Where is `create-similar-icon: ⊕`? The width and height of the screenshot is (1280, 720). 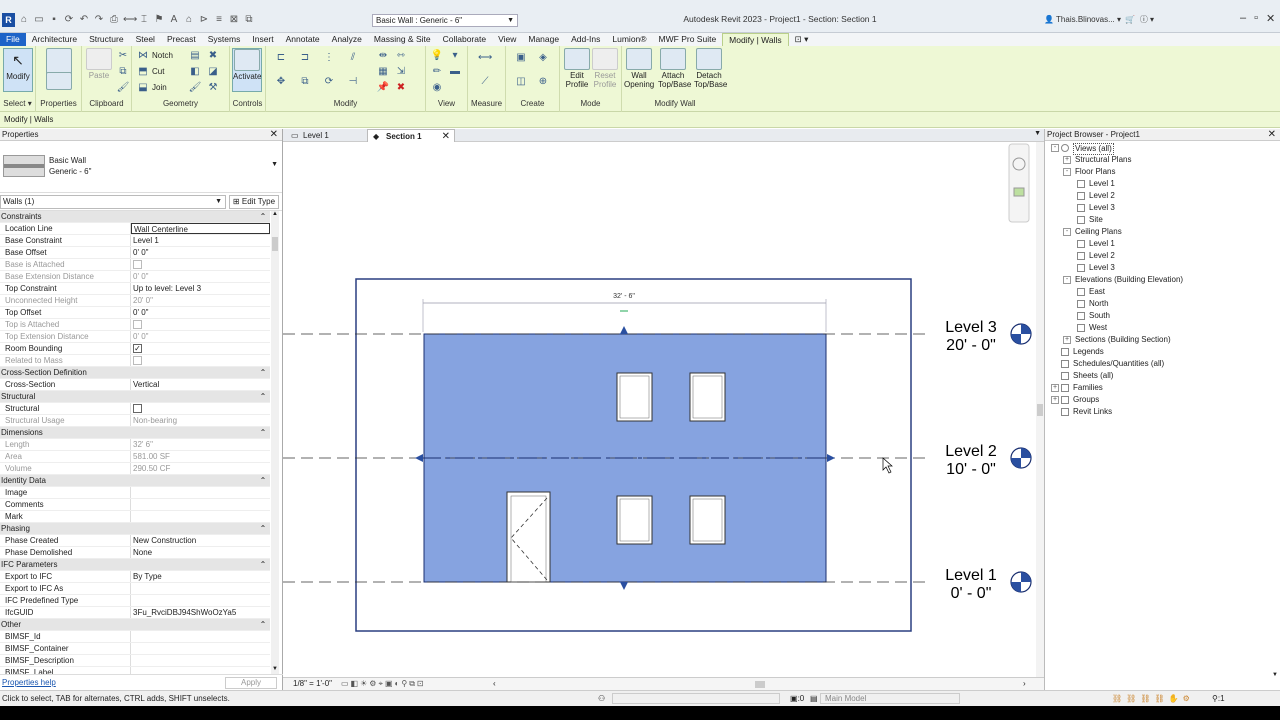 create-similar-icon: ⊕ is located at coordinates (543, 82).